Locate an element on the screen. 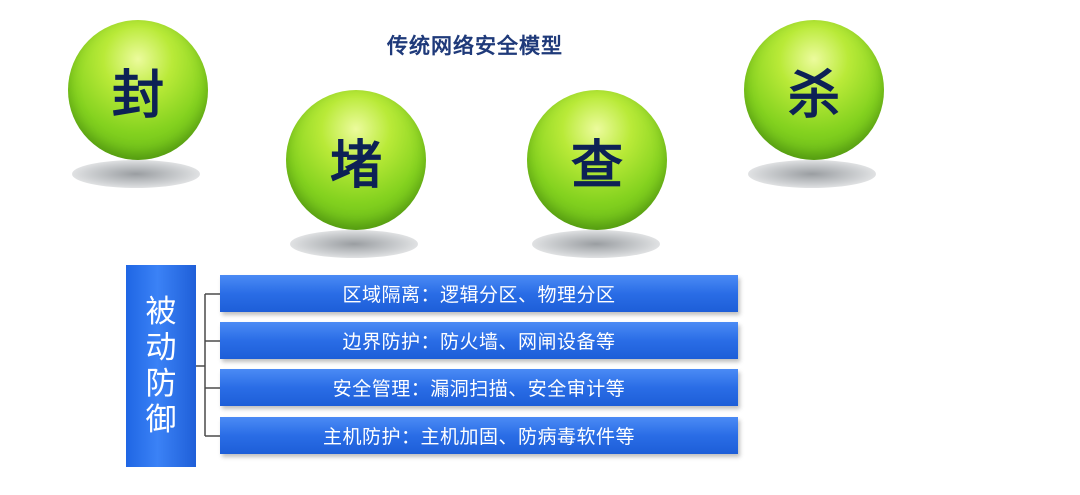 The height and width of the screenshot is (495, 1080). defense-item-border-protection: 边界防护：防火墙、网闸设备等 is located at coordinates (479, 340).